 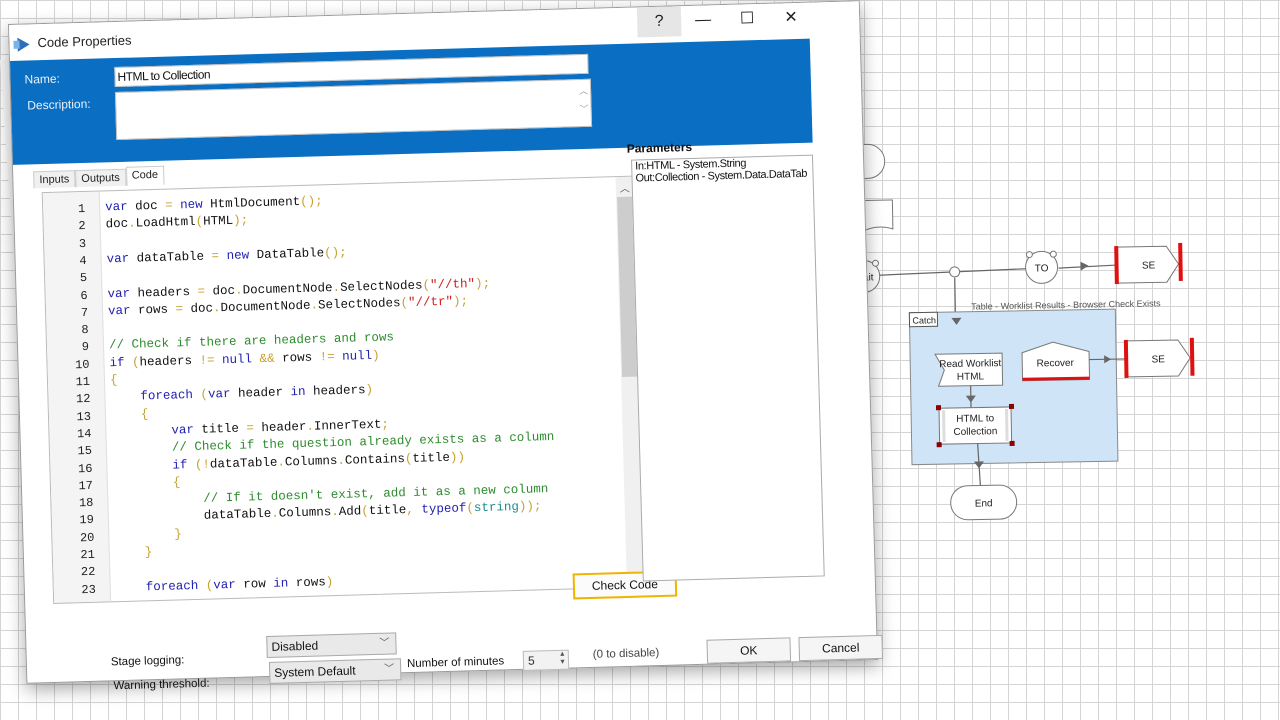 I want to click on end-label: End, so click(x=984, y=503).